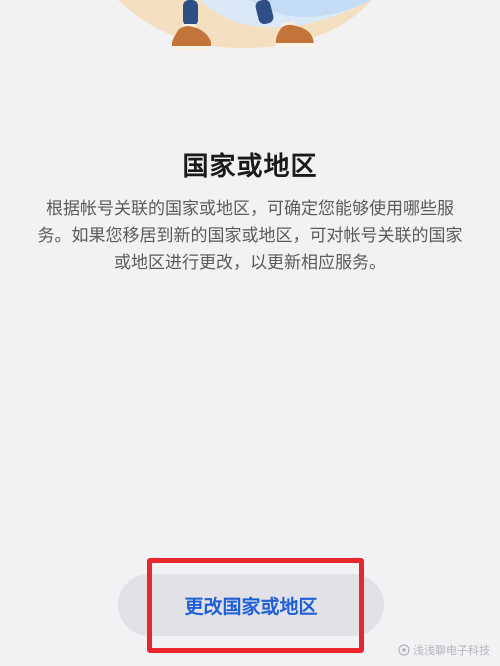 The image size is (500, 666). What do you see at coordinates (245, 25) in the screenshot?
I see `region-illustration` at bounding box center [245, 25].